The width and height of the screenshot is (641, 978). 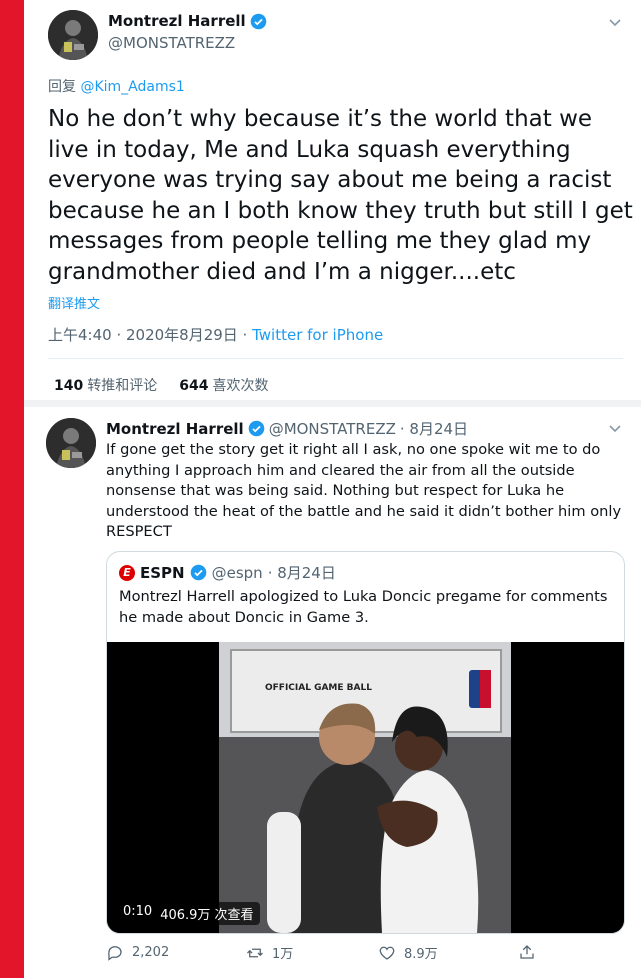 I want to click on section-divider, so click(x=332, y=403).